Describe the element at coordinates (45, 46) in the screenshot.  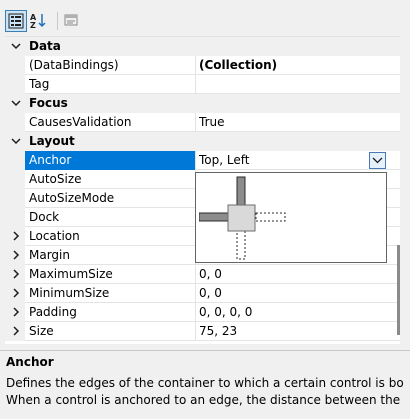
I see `category-data-label: Data` at that location.